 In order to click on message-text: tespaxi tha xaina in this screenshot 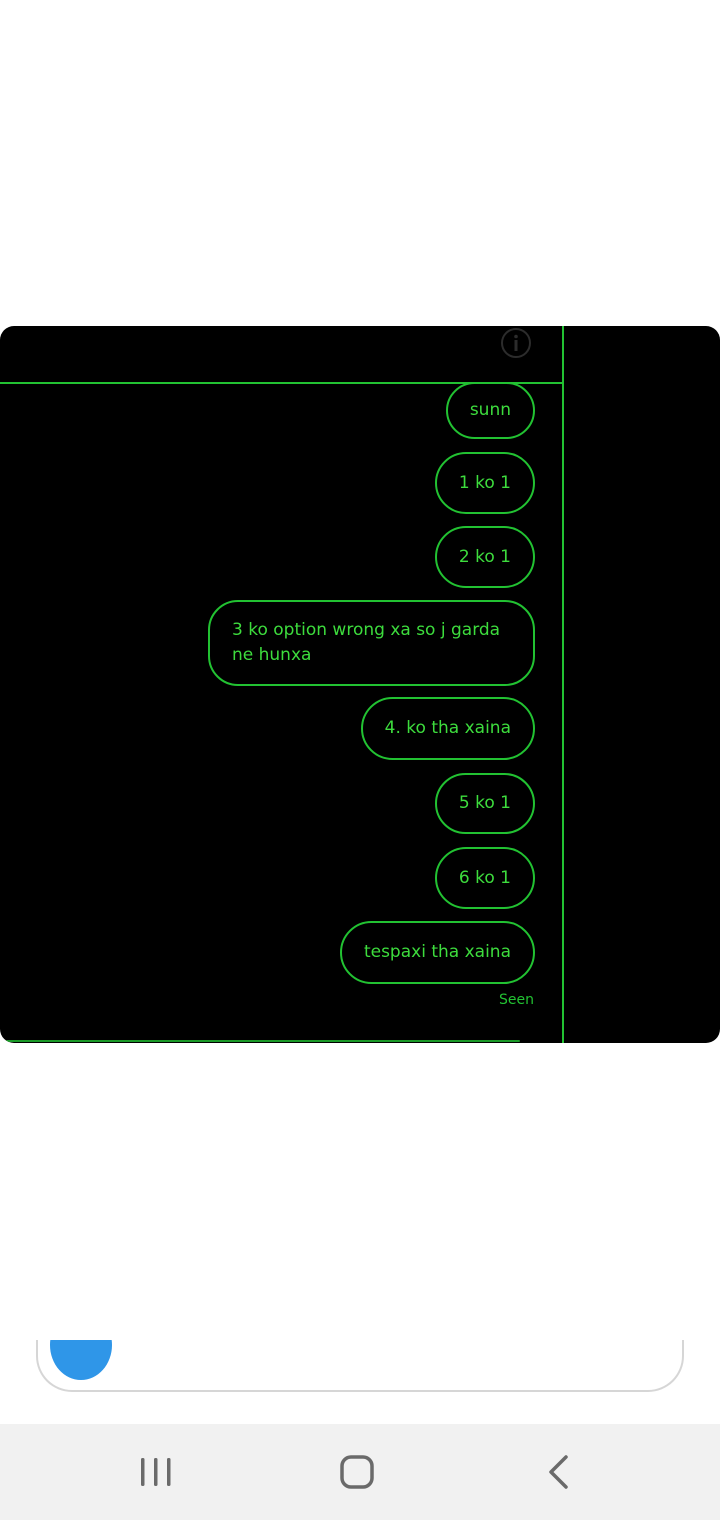, I will do `click(437, 952)`.